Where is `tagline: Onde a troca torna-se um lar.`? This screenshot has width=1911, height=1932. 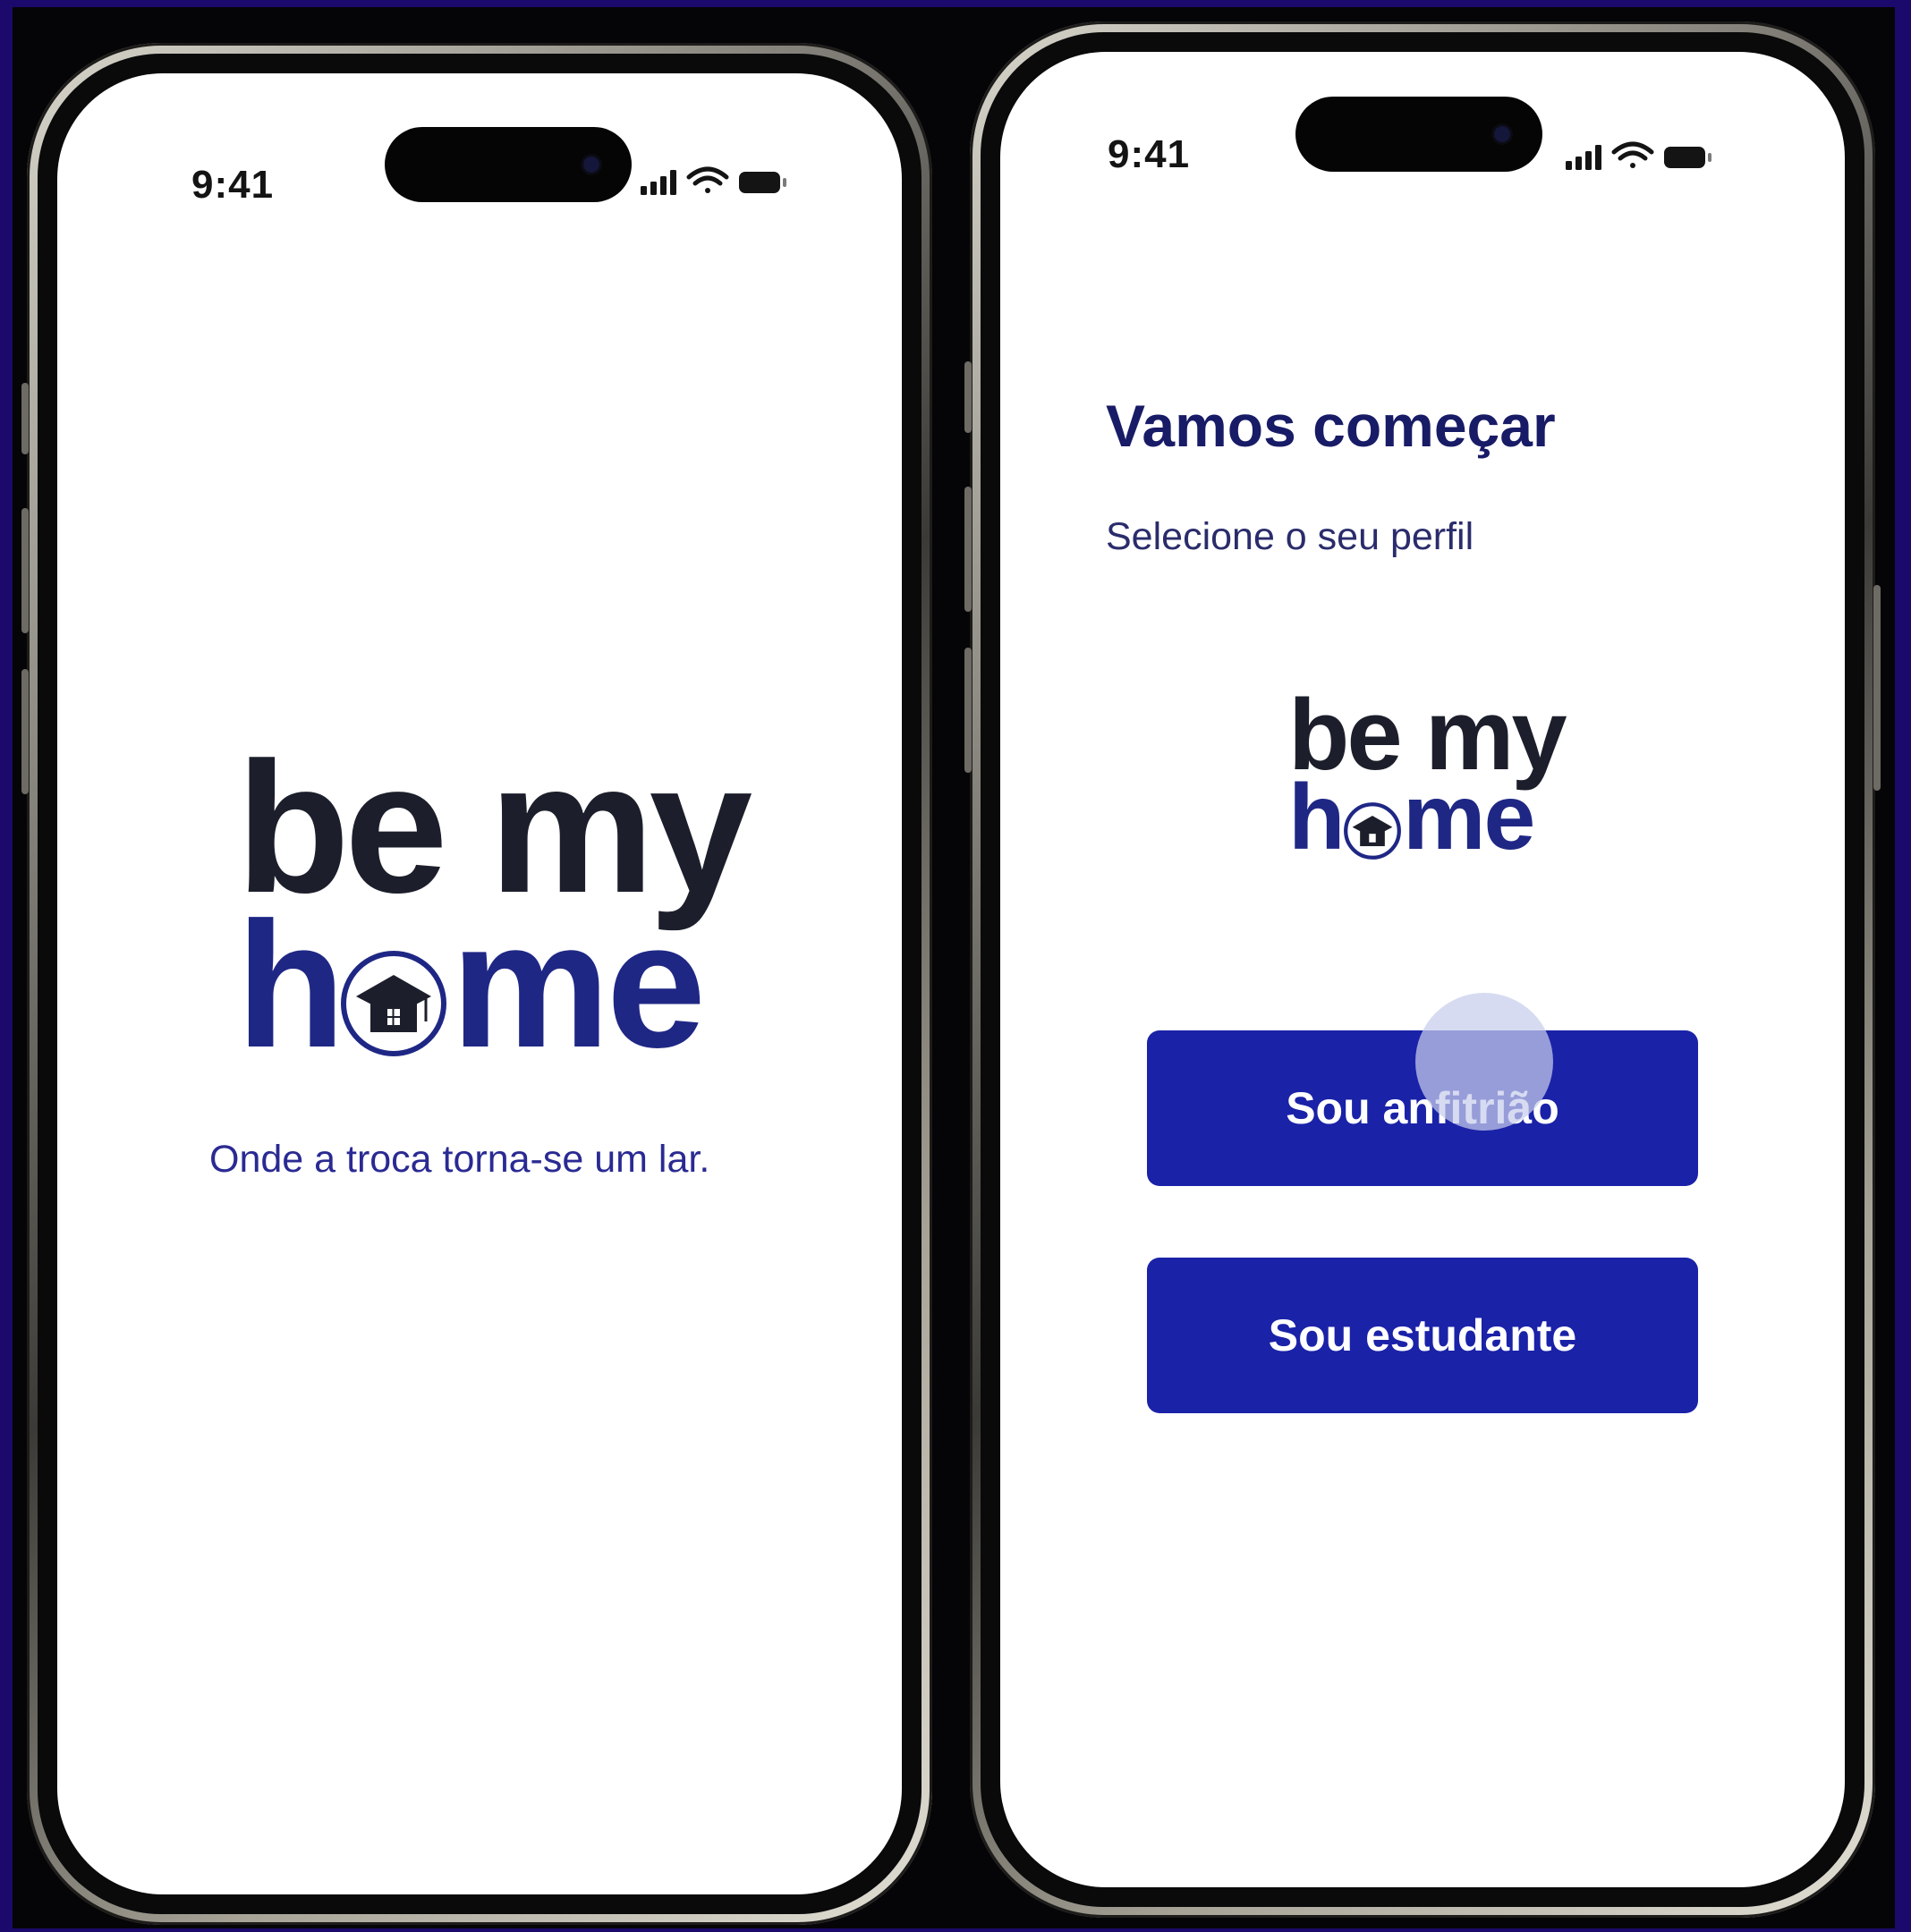
tagline: Onde a troca torna-se um lar. is located at coordinates (459, 1159).